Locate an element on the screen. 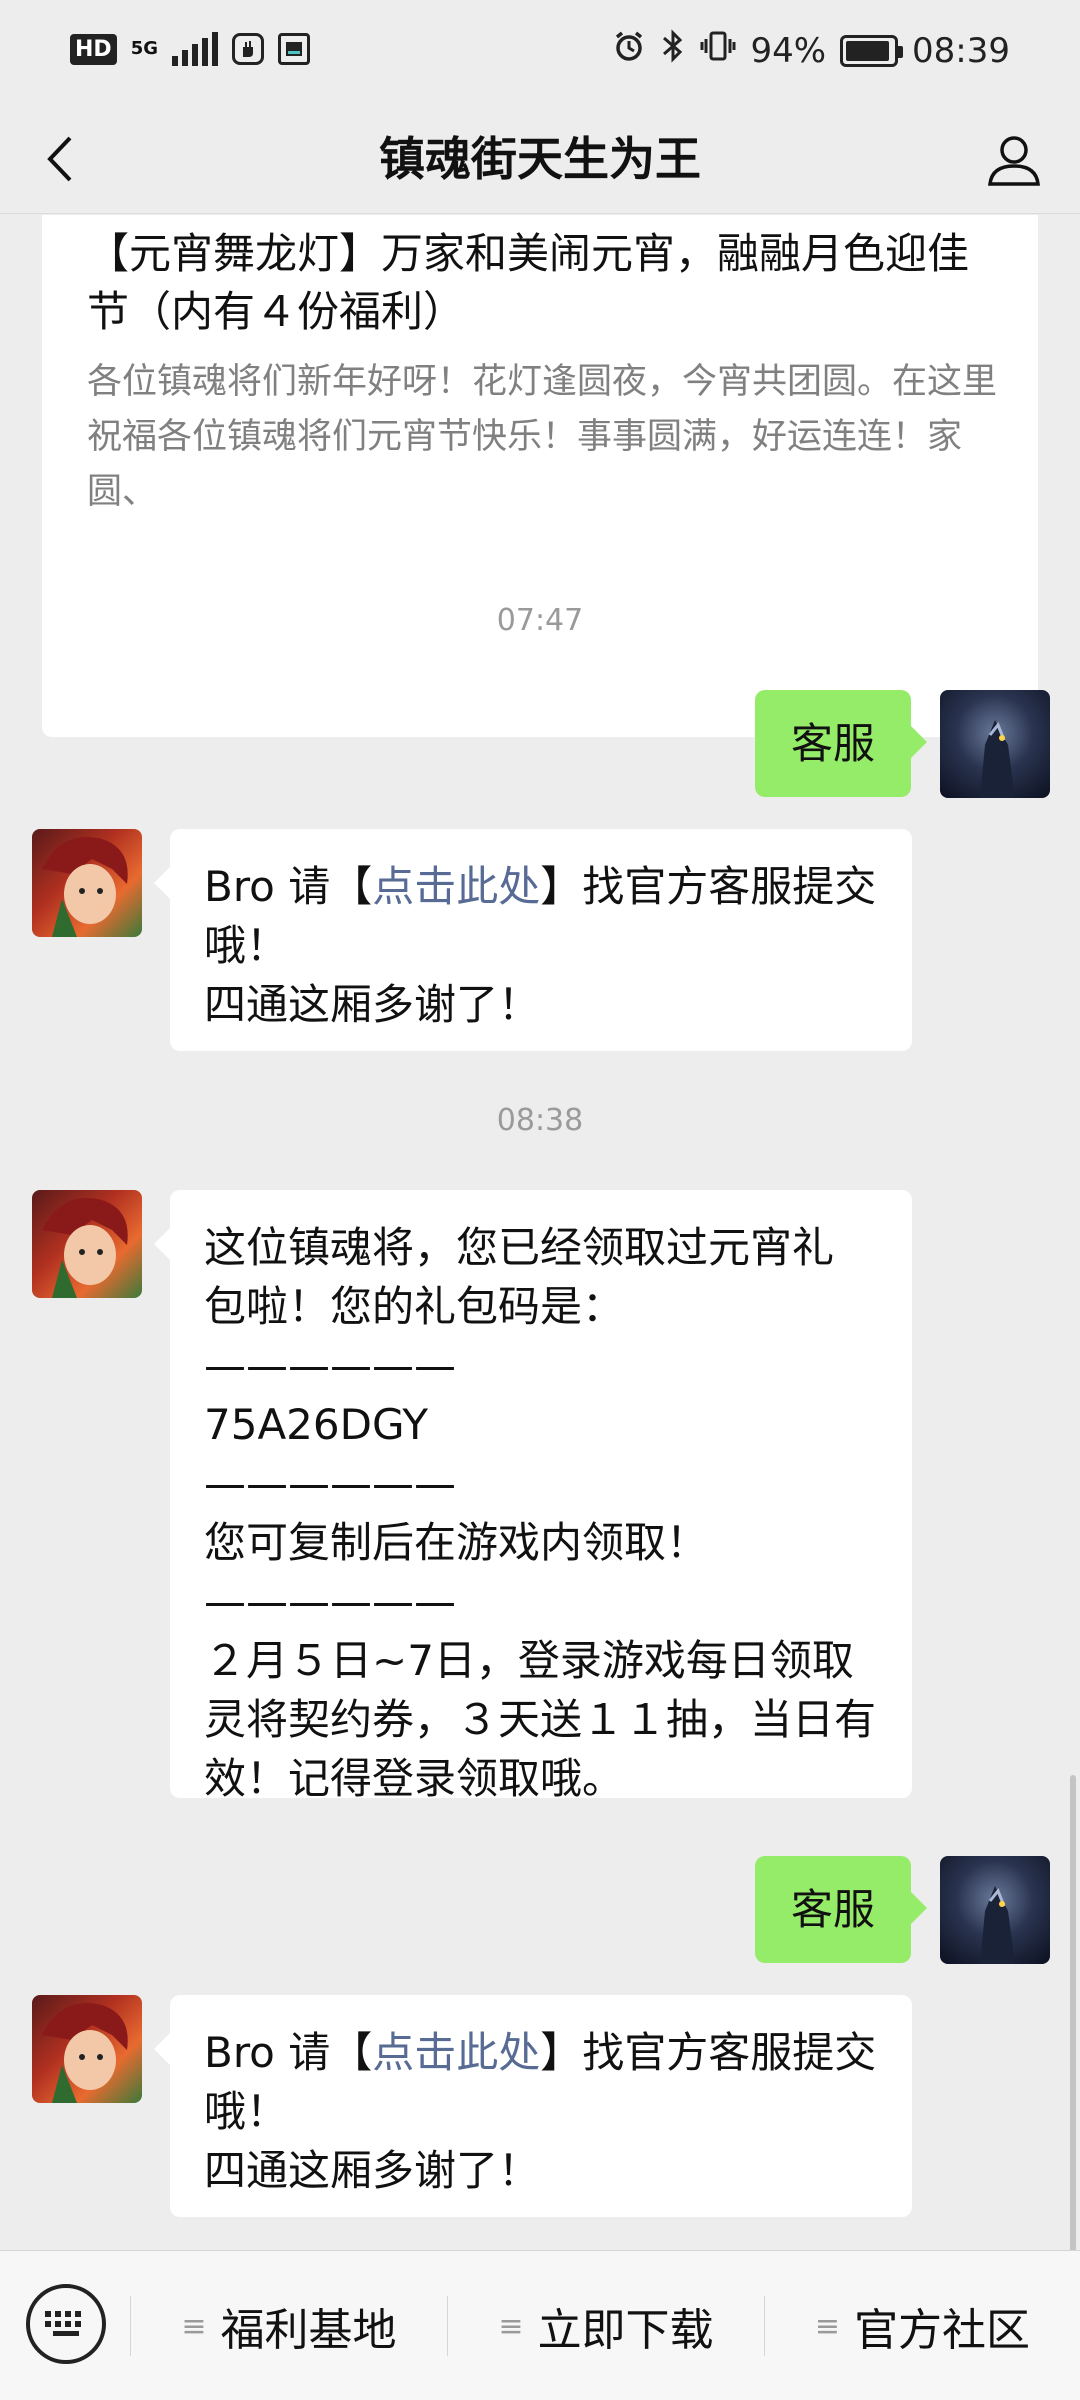 This screenshot has width=1080, height=2400. msg-line: 包啦！您的礼包码是： is located at coordinates (414, 1306).